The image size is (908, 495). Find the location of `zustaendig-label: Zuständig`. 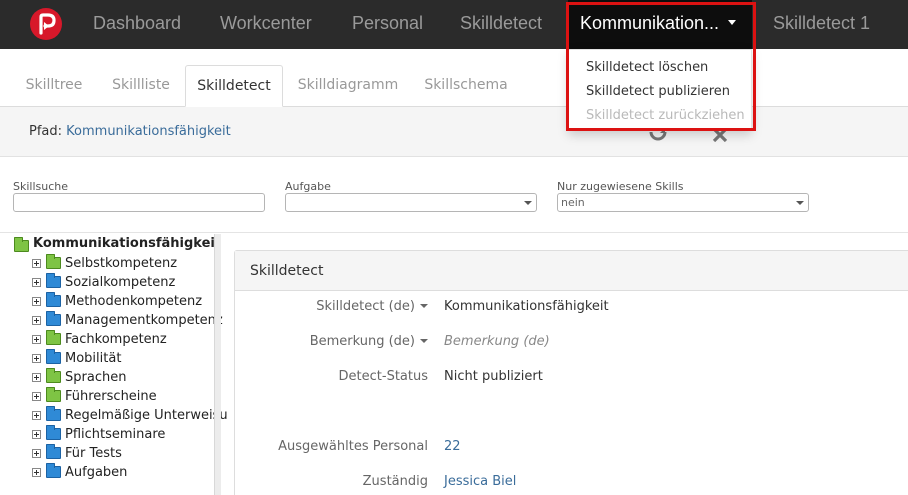

zustaendig-label: Zuständig is located at coordinates (395, 481).